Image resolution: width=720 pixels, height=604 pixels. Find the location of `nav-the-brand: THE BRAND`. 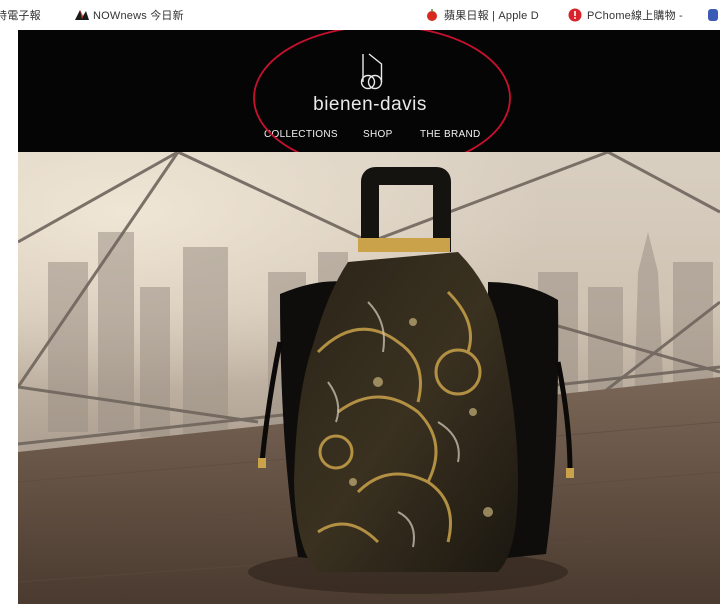

nav-the-brand: THE BRAND is located at coordinates (450, 134).